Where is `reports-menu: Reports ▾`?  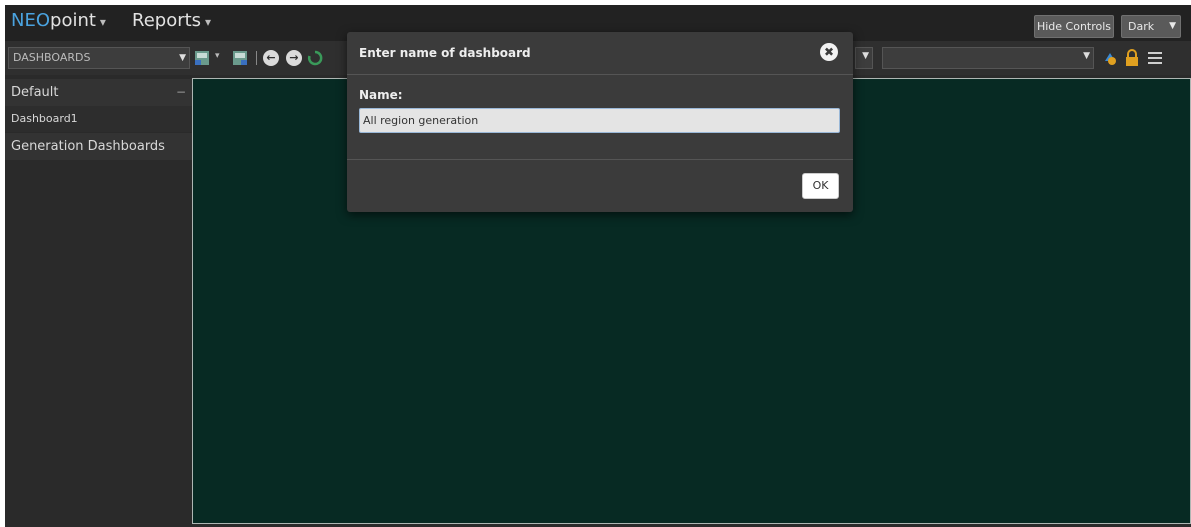
reports-menu: Reports ▾ is located at coordinates (171, 21).